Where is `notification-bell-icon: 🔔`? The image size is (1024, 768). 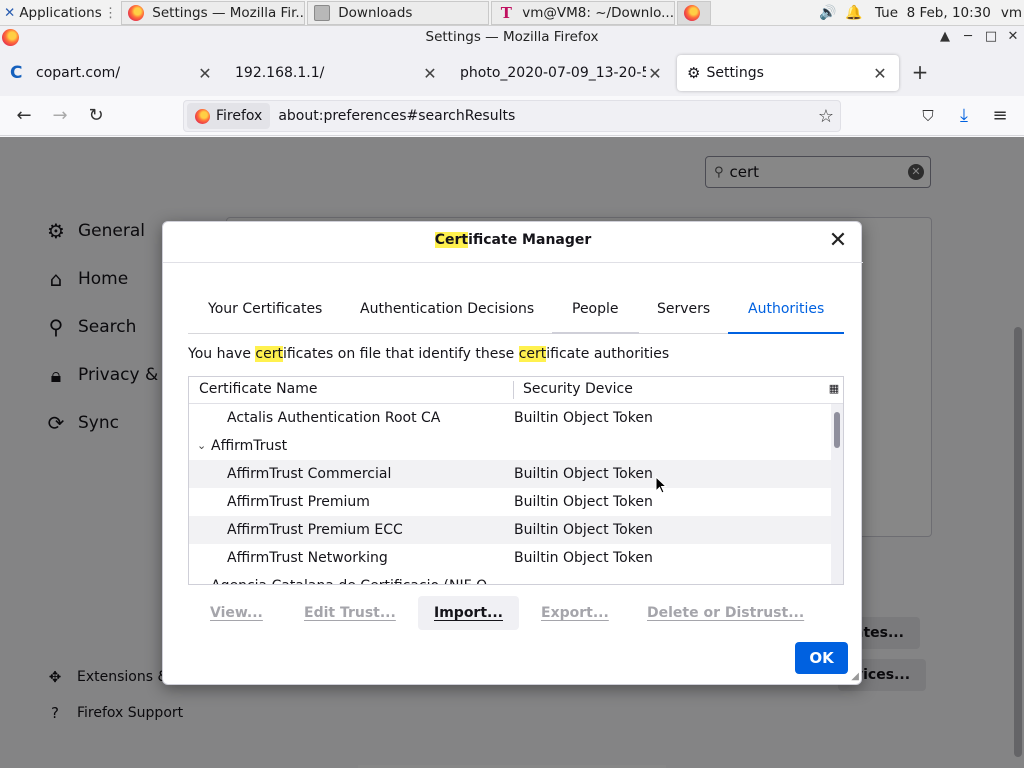
notification-bell-icon: 🔔 is located at coordinates (854, 13).